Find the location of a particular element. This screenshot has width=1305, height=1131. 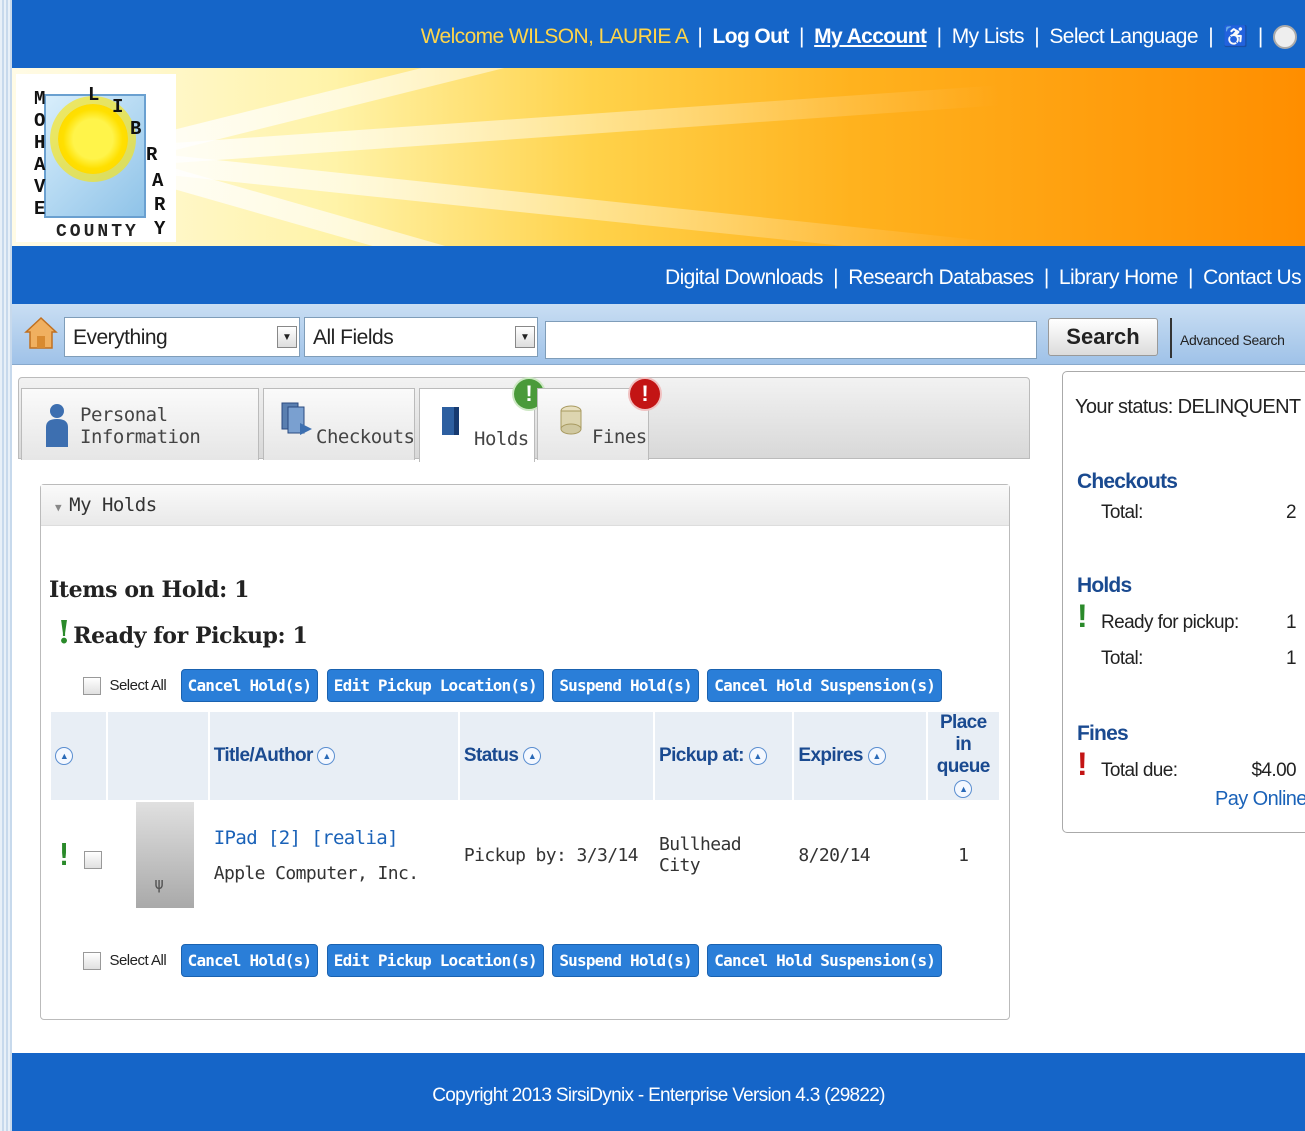

tab-holds: Holds ! is located at coordinates (481, 420).